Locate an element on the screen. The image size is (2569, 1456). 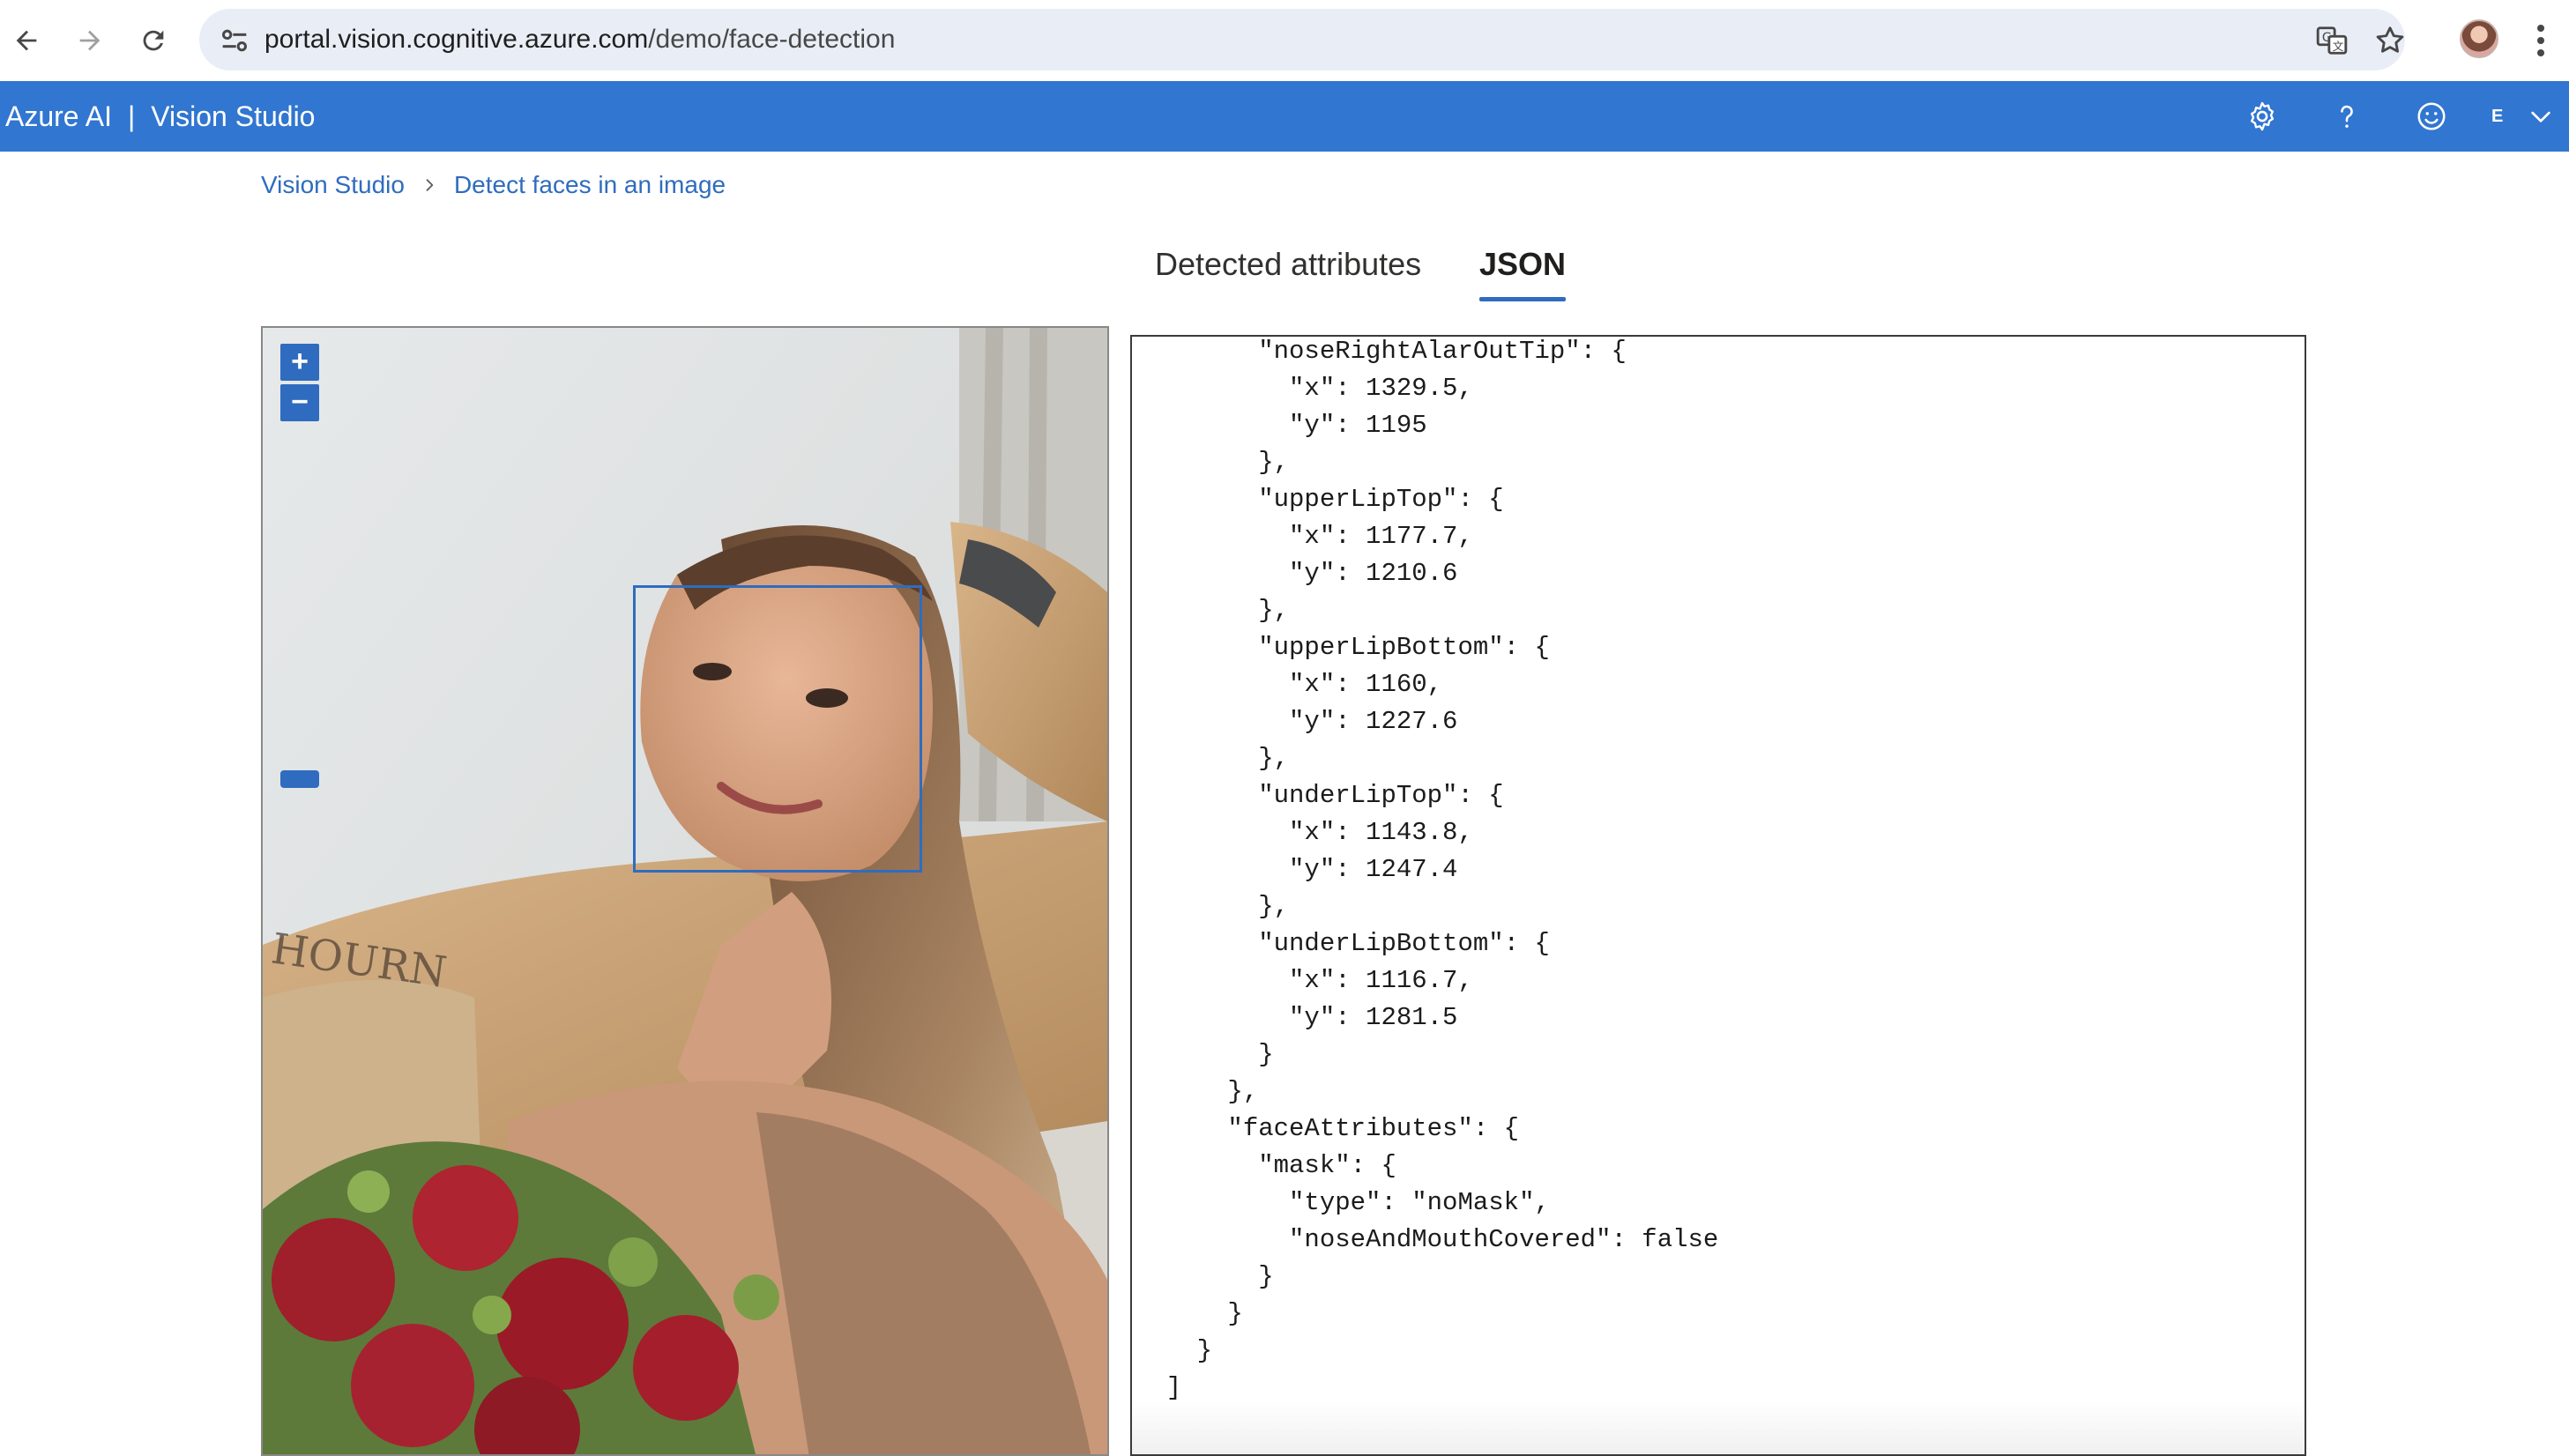
json-line: "faceAttributes": { is located at coordinates (1328, 1128).